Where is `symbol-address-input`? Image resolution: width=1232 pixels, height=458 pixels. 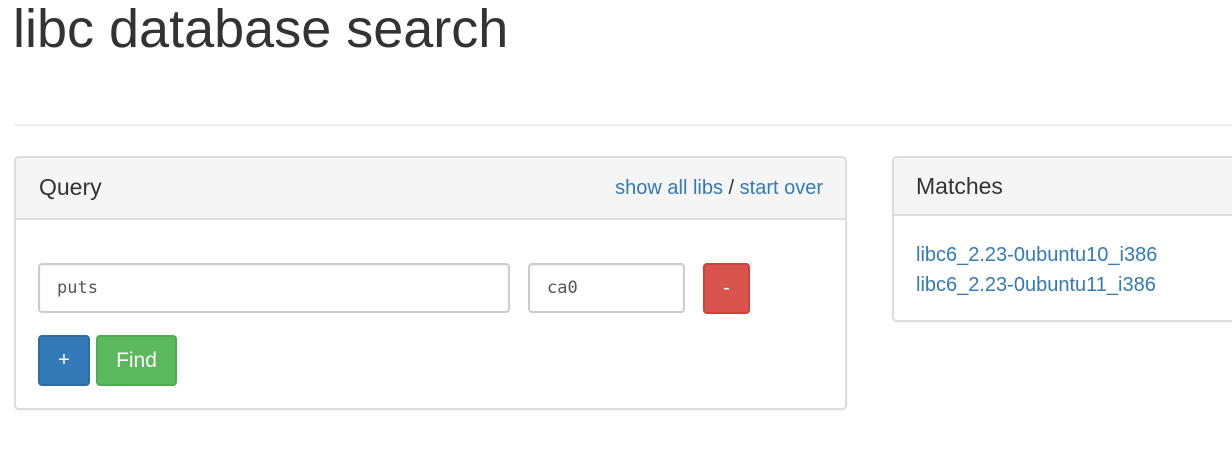 symbol-address-input is located at coordinates (606, 288).